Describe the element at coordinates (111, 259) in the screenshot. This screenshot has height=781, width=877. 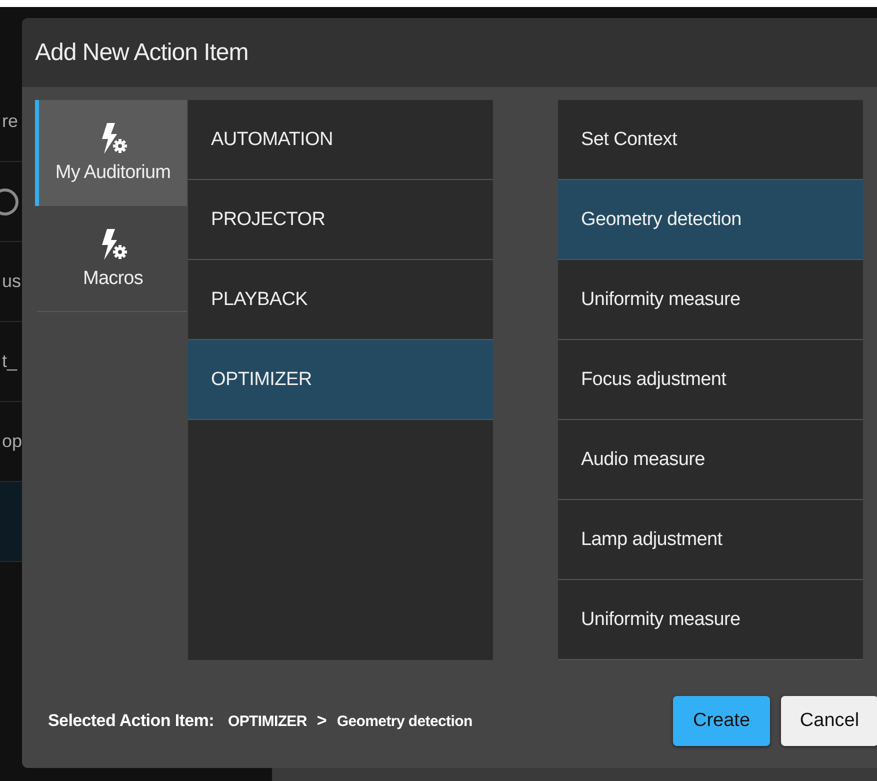
I see `source-tab: Macros` at that location.